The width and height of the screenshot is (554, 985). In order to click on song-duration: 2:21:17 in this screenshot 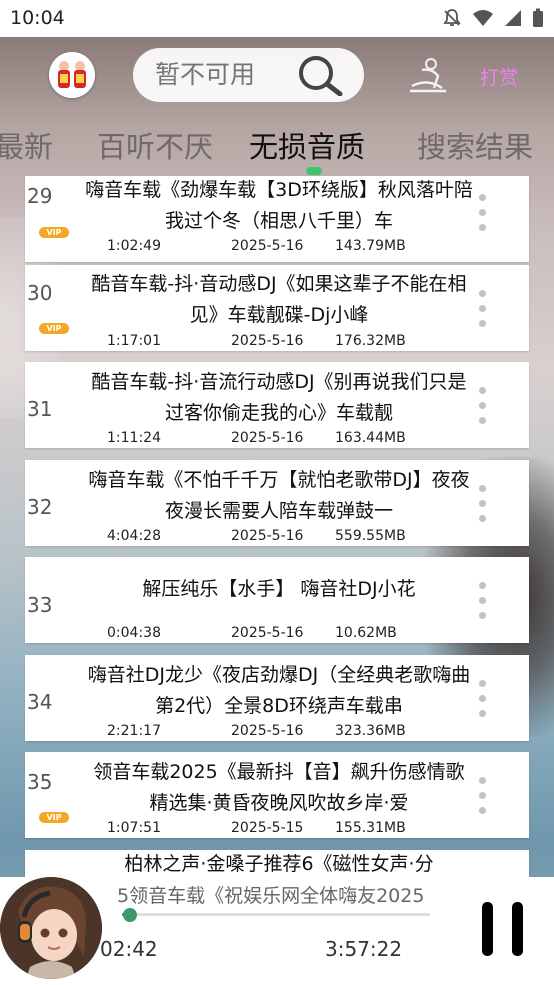, I will do `click(134, 731)`.